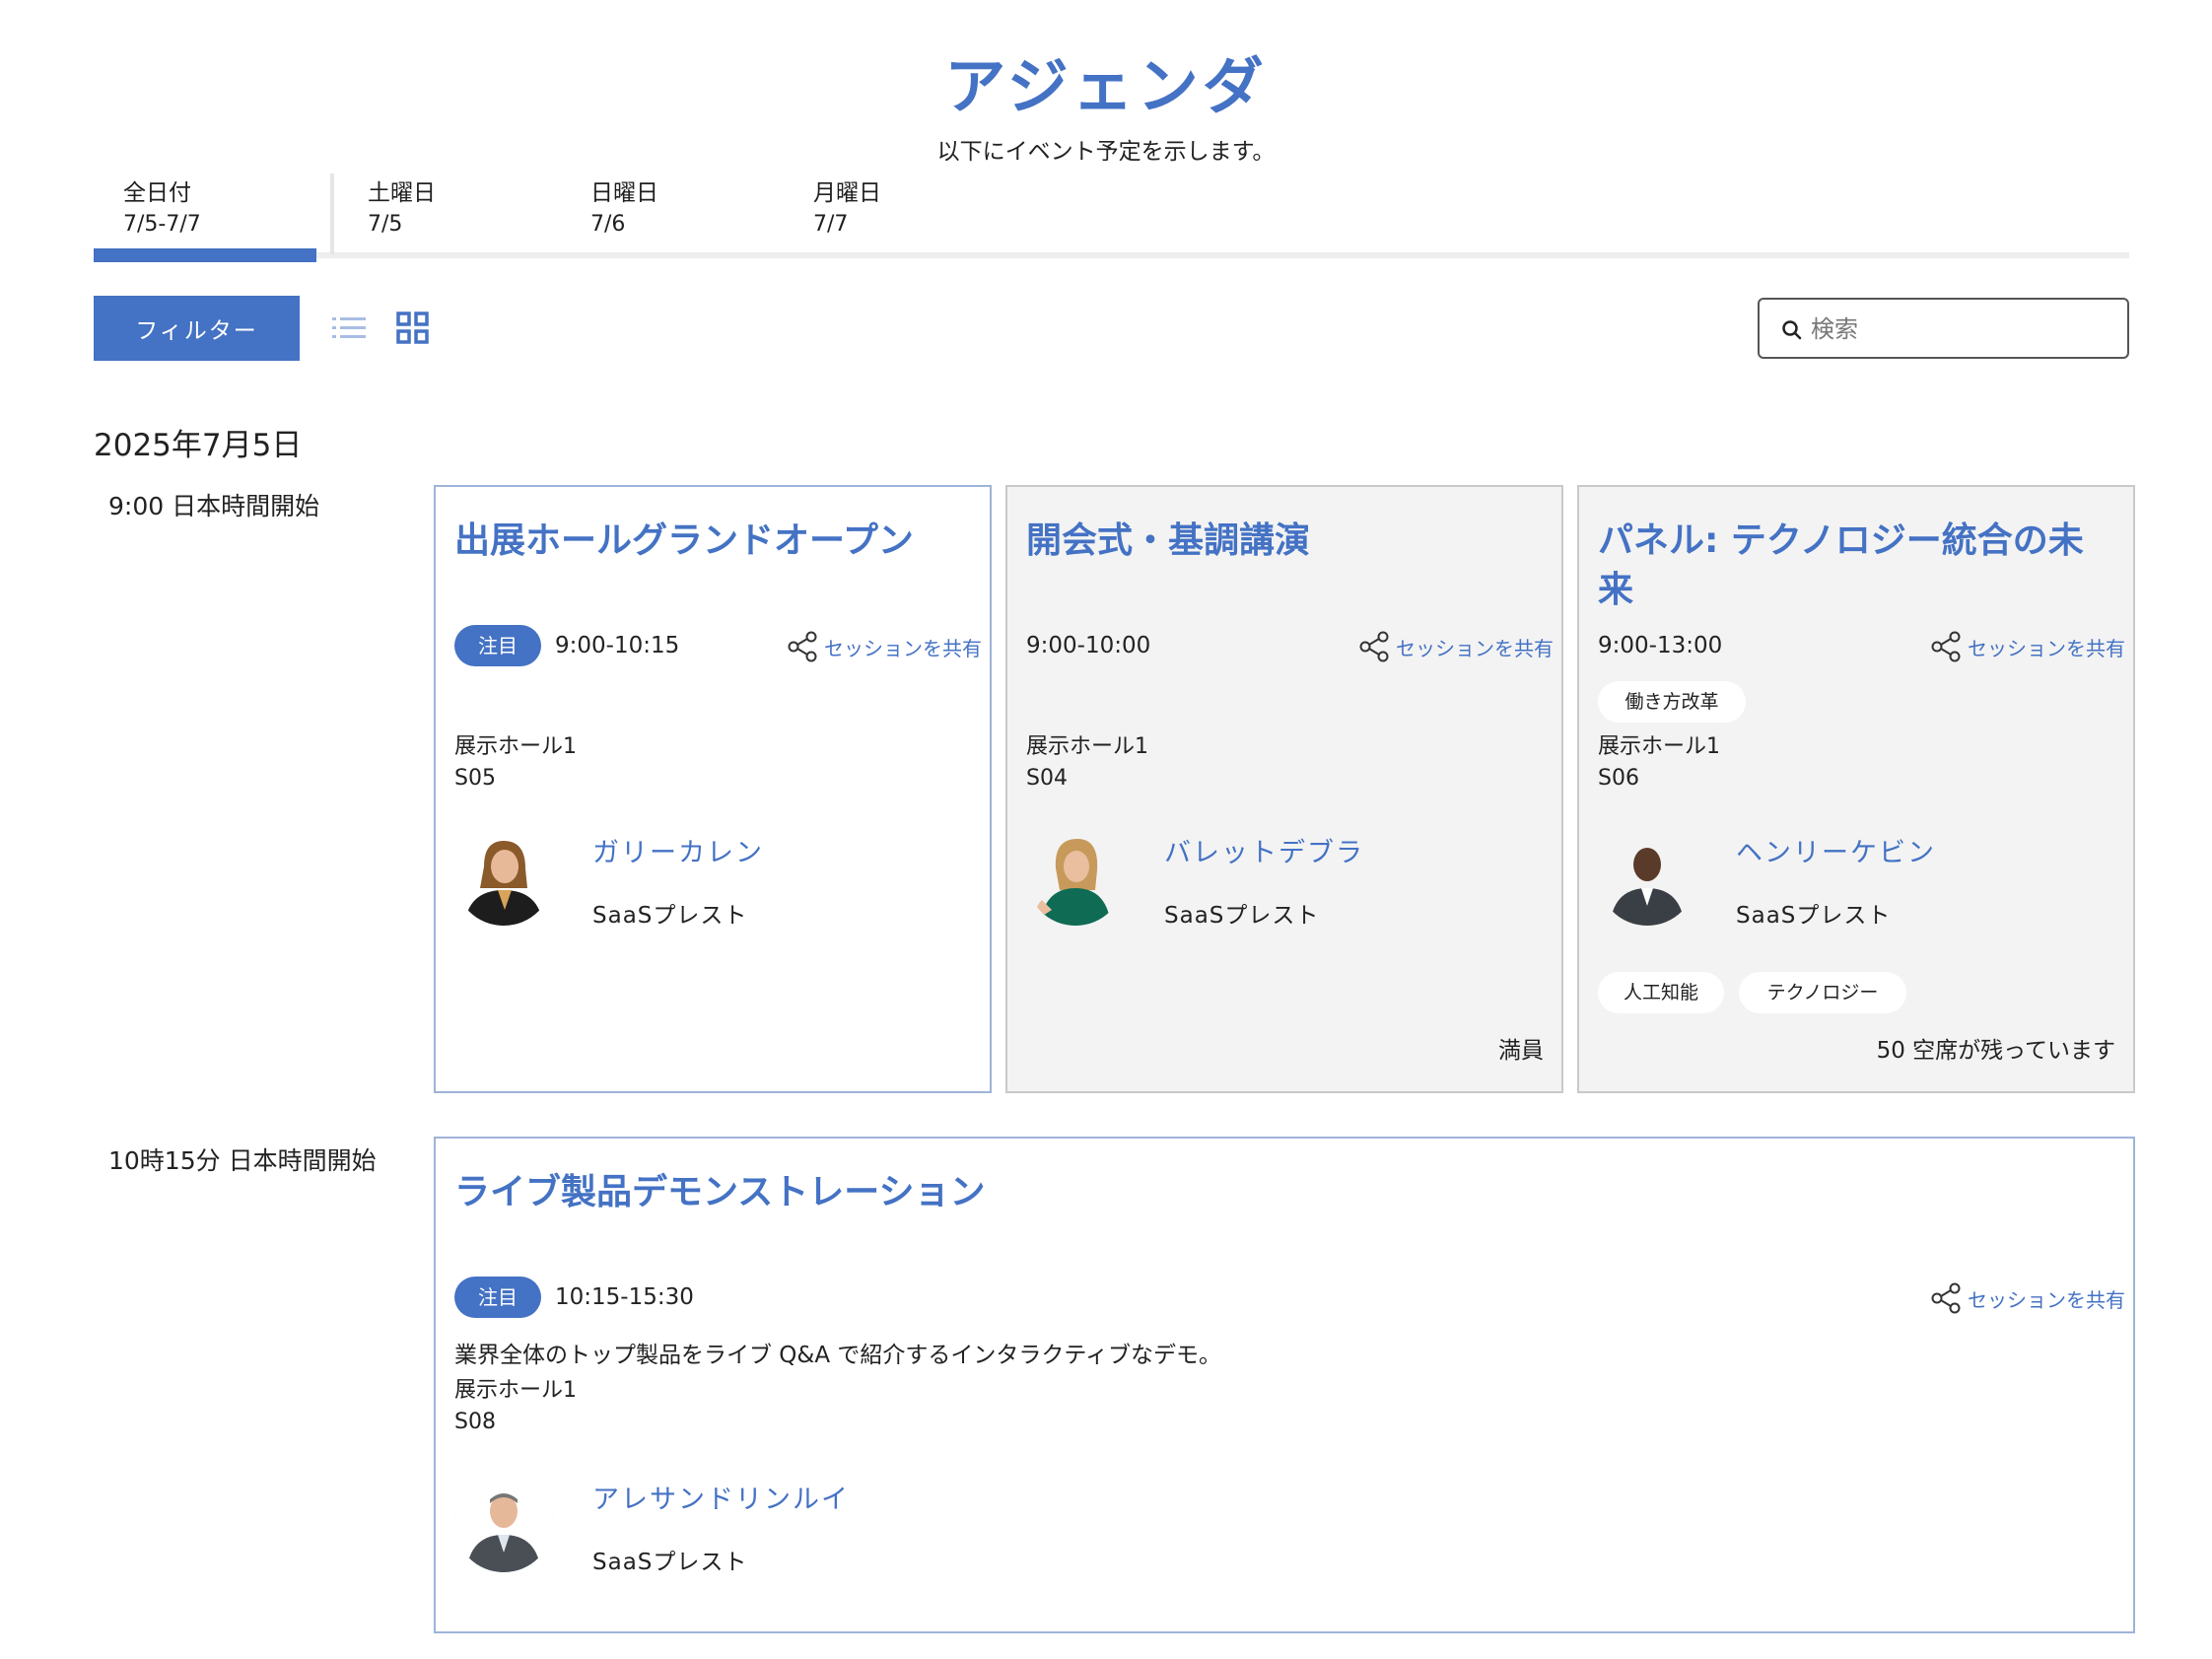 This screenshot has width=2212, height=1659. What do you see at coordinates (242, 1161) in the screenshot?
I see `time-slot-label: 10時15分 日本時間開始` at bounding box center [242, 1161].